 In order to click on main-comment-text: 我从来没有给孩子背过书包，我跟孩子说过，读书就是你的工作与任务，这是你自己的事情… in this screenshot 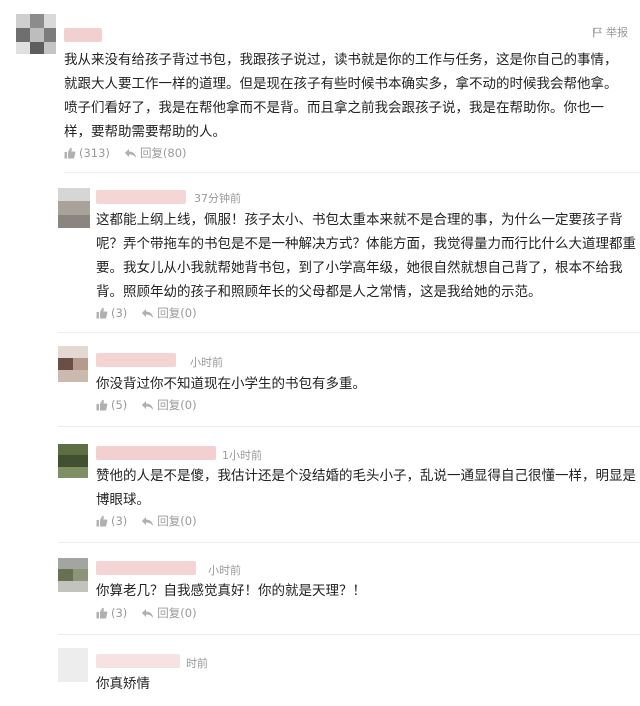, I will do `click(341, 96)`.